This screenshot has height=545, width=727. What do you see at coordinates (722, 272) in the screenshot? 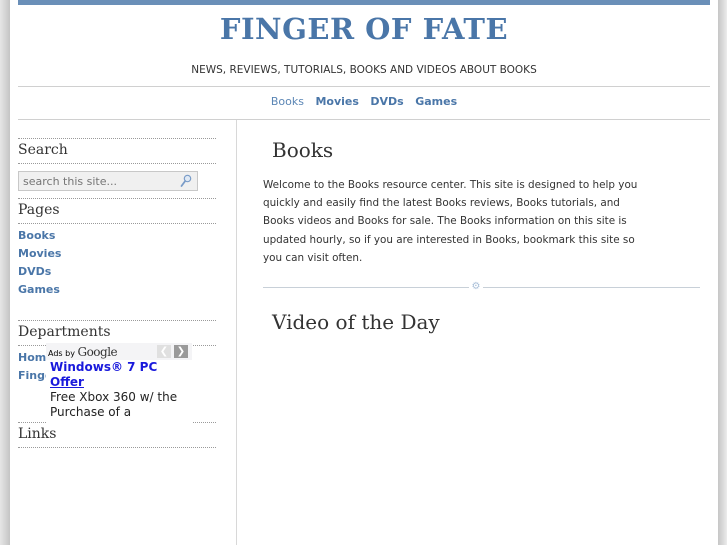
I see `page-right-border` at bounding box center [722, 272].